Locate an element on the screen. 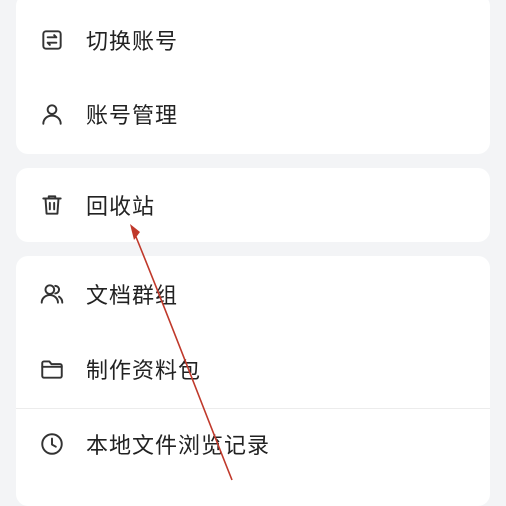 This screenshot has height=506, width=506. recycle-menu-group: 回收站 is located at coordinates (253, 205).